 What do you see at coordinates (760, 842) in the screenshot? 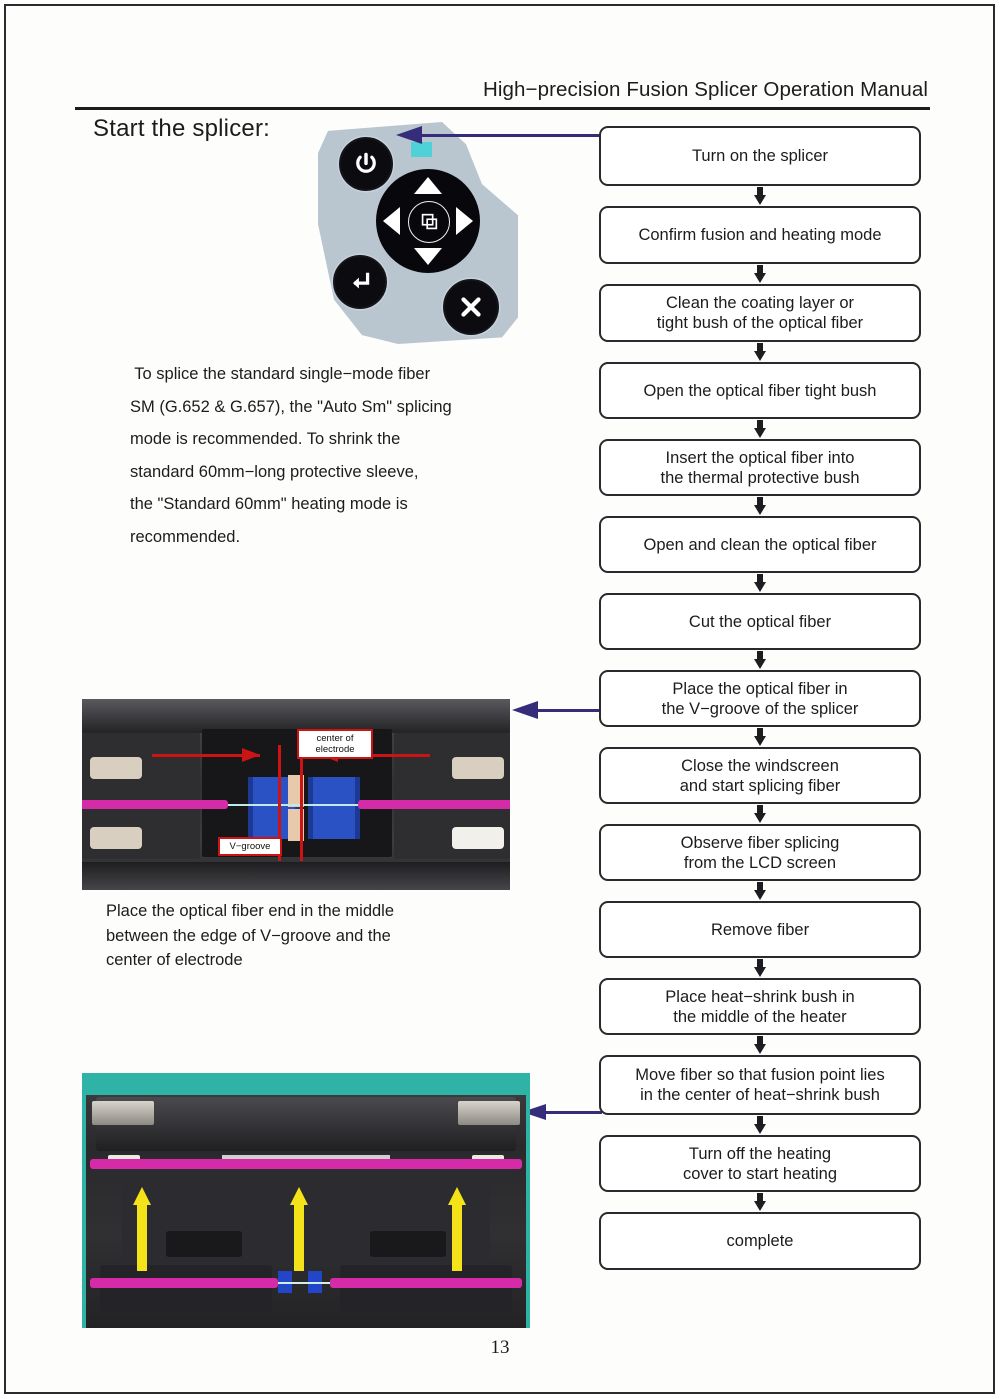
I see `flowchart-step-line: Observe fiber splicing` at bounding box center [760, 842].